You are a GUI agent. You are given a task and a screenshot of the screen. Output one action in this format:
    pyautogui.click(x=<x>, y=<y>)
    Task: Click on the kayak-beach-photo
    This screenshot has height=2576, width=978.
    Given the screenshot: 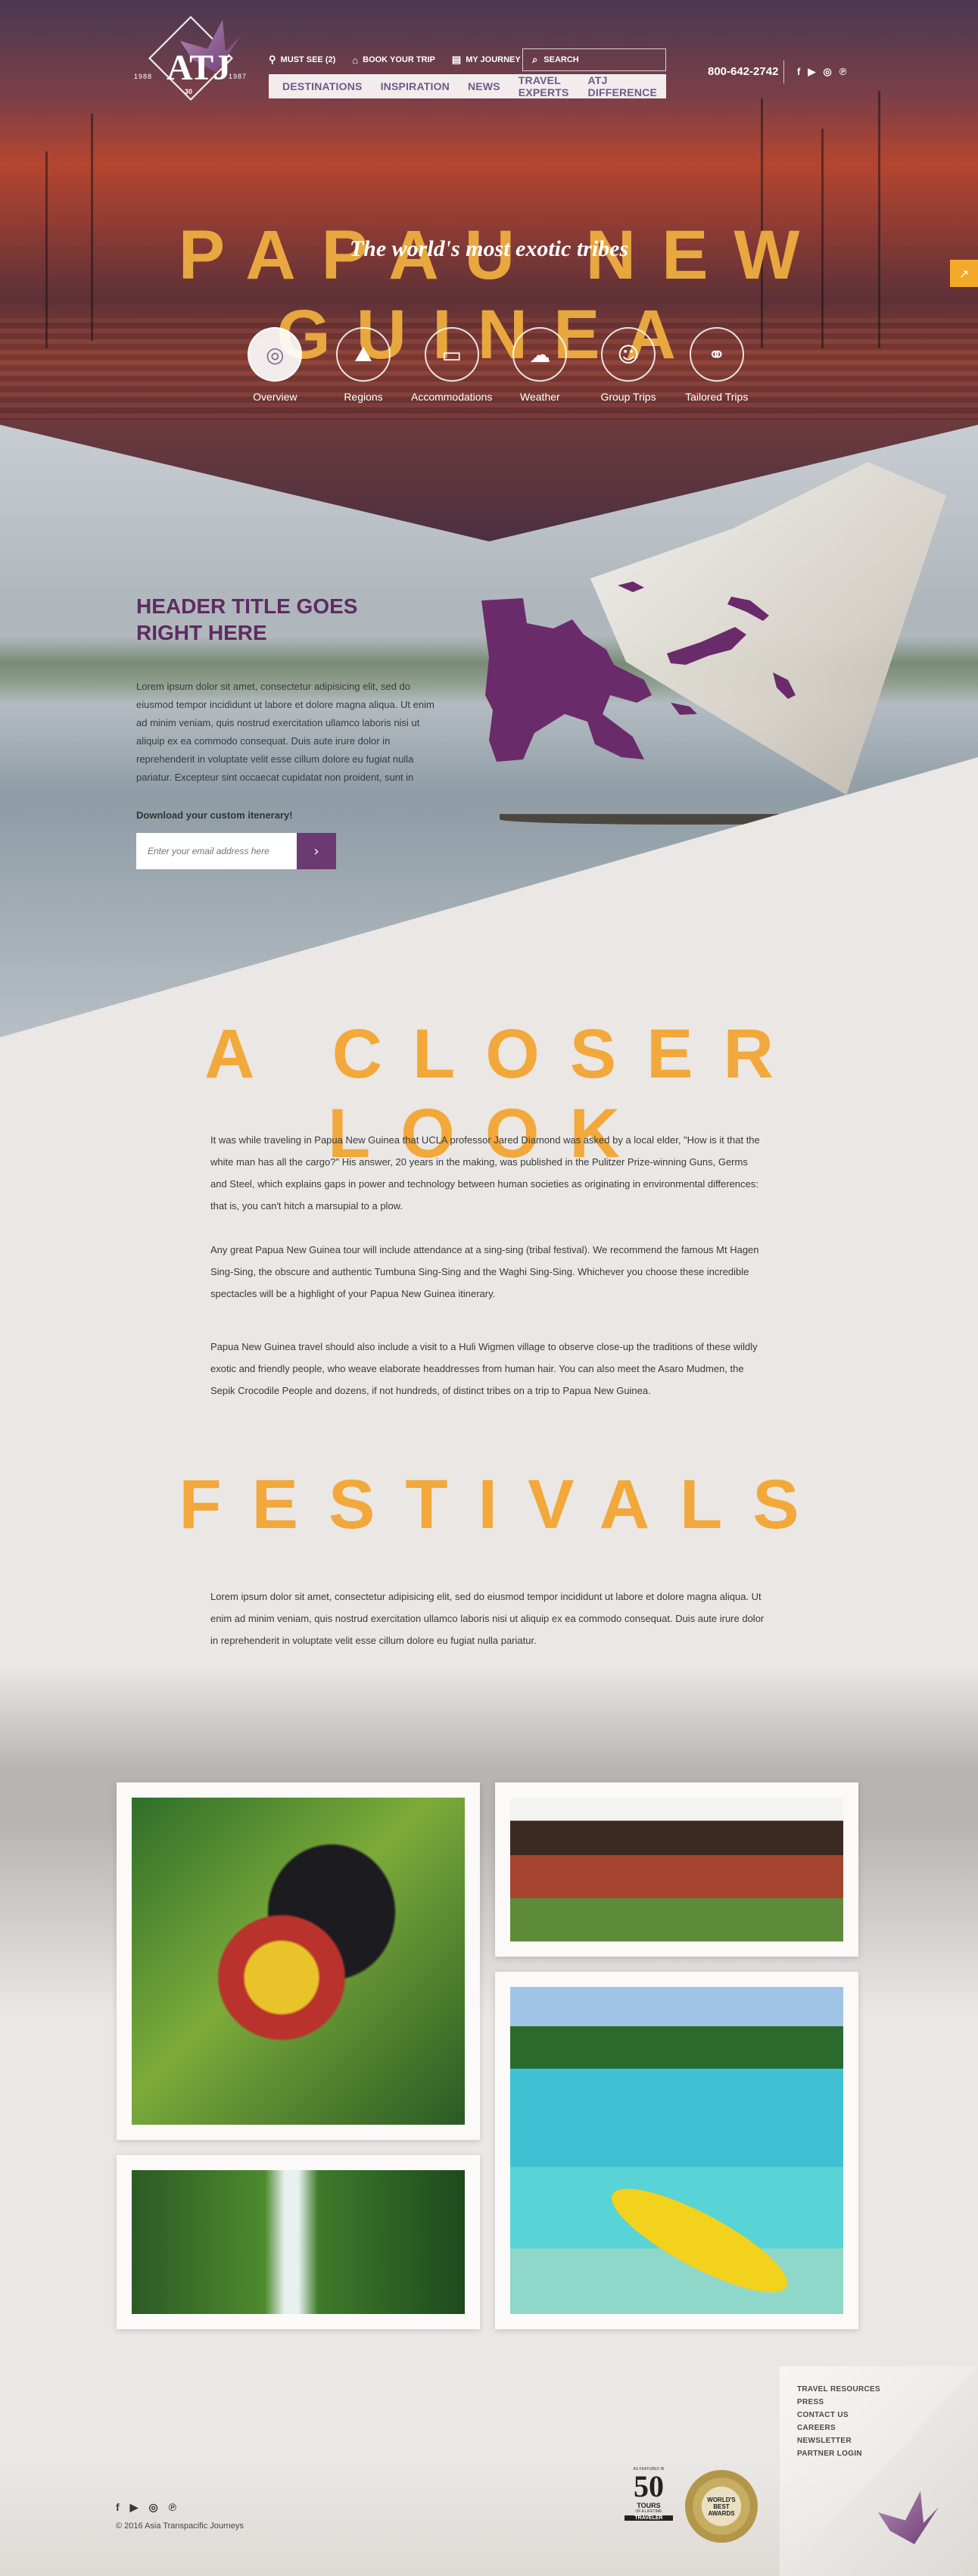 What is the action you would take?
    pyautogui.click(x=676, y=2150)
    